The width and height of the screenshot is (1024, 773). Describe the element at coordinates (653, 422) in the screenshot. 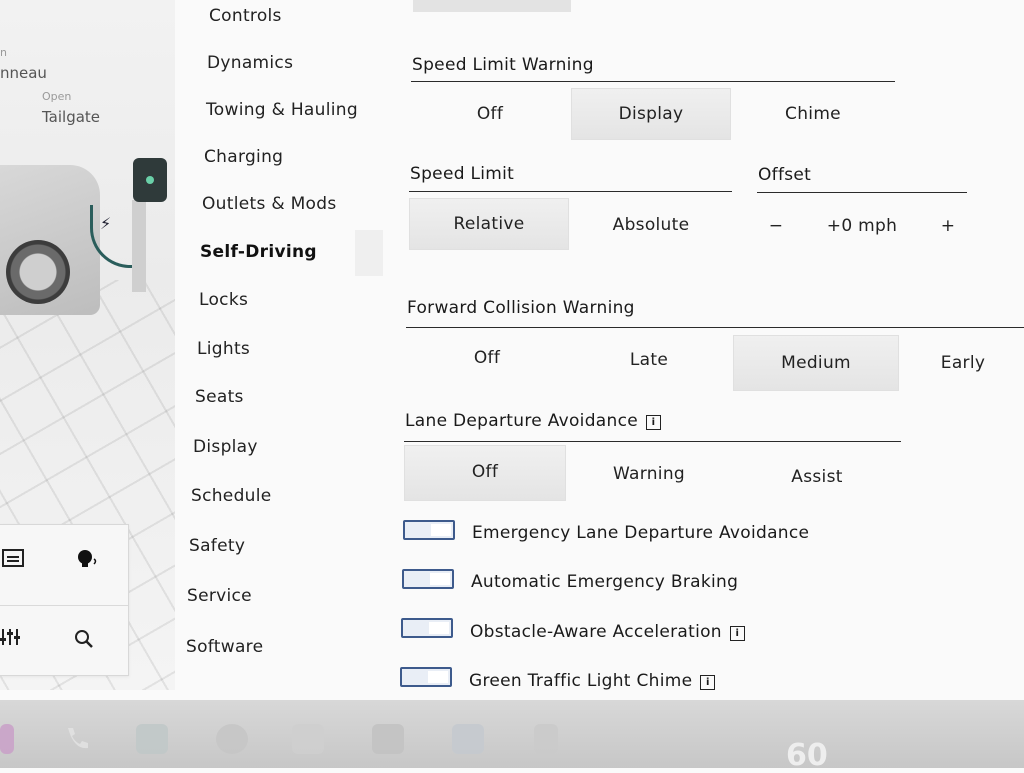

I see `lane-departure-info-icon: i` at that location.